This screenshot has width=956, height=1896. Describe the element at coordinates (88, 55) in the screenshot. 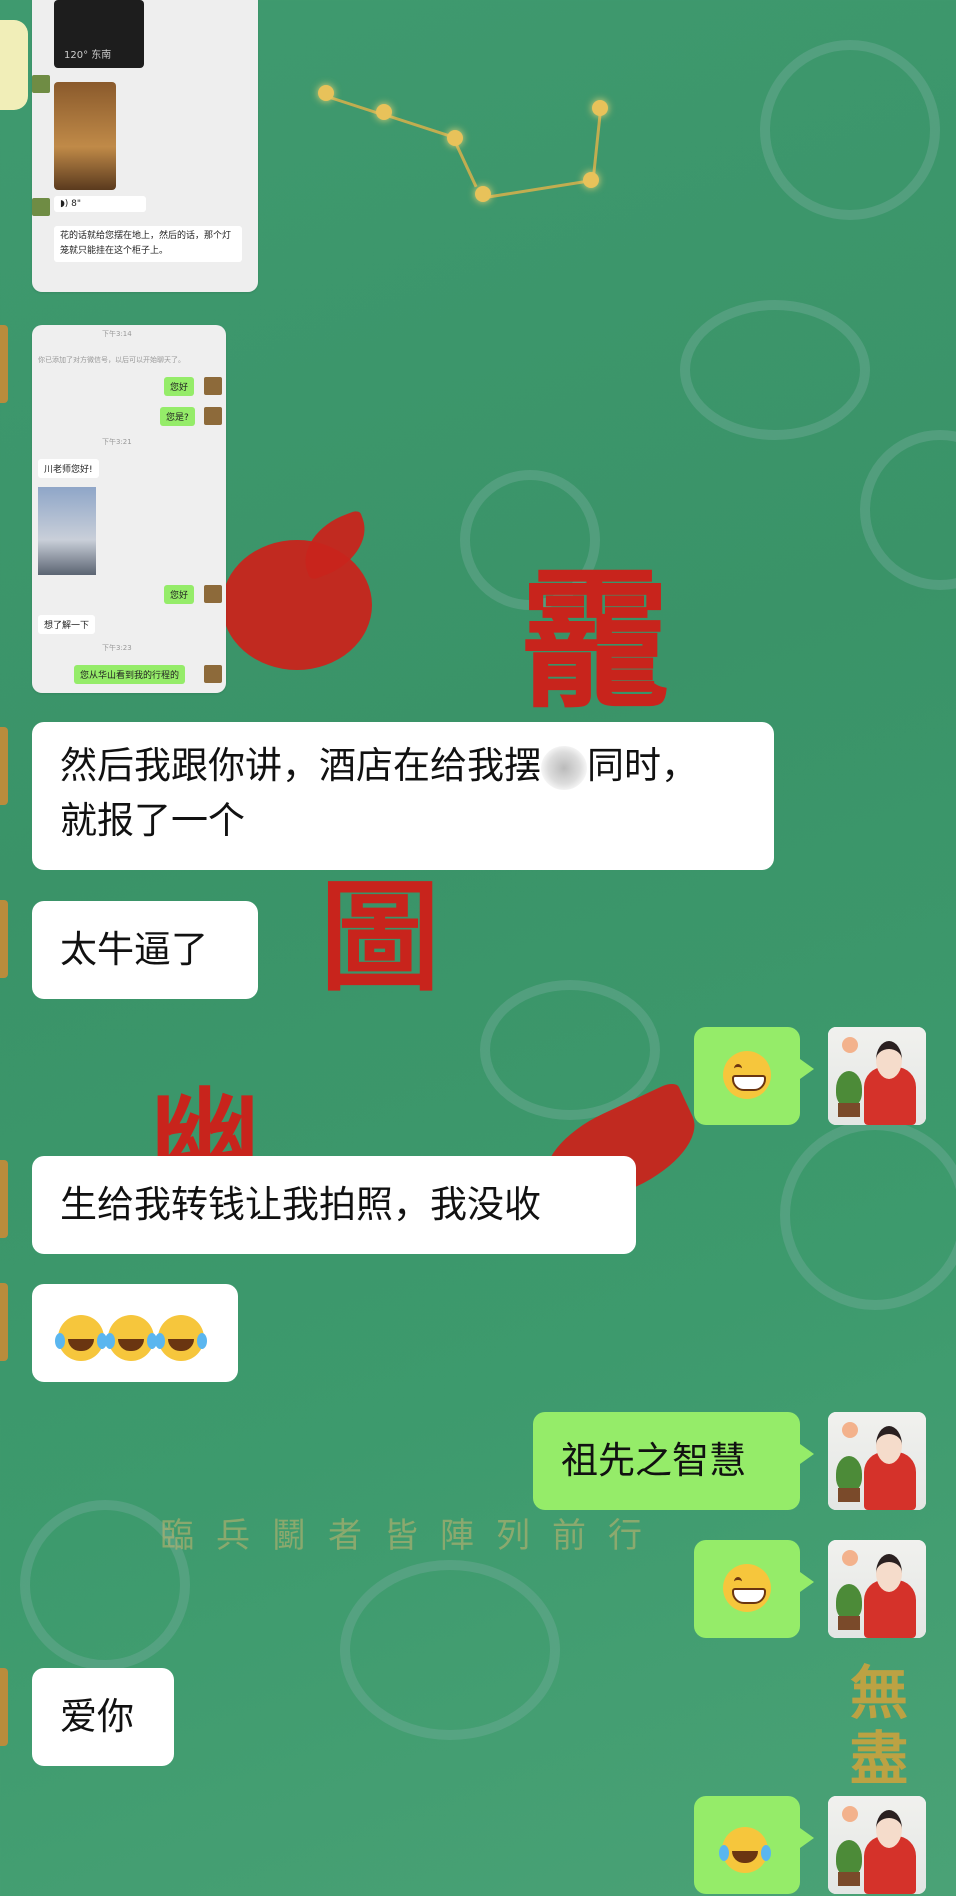

I see `compass-text: 120° 东南` at that location.